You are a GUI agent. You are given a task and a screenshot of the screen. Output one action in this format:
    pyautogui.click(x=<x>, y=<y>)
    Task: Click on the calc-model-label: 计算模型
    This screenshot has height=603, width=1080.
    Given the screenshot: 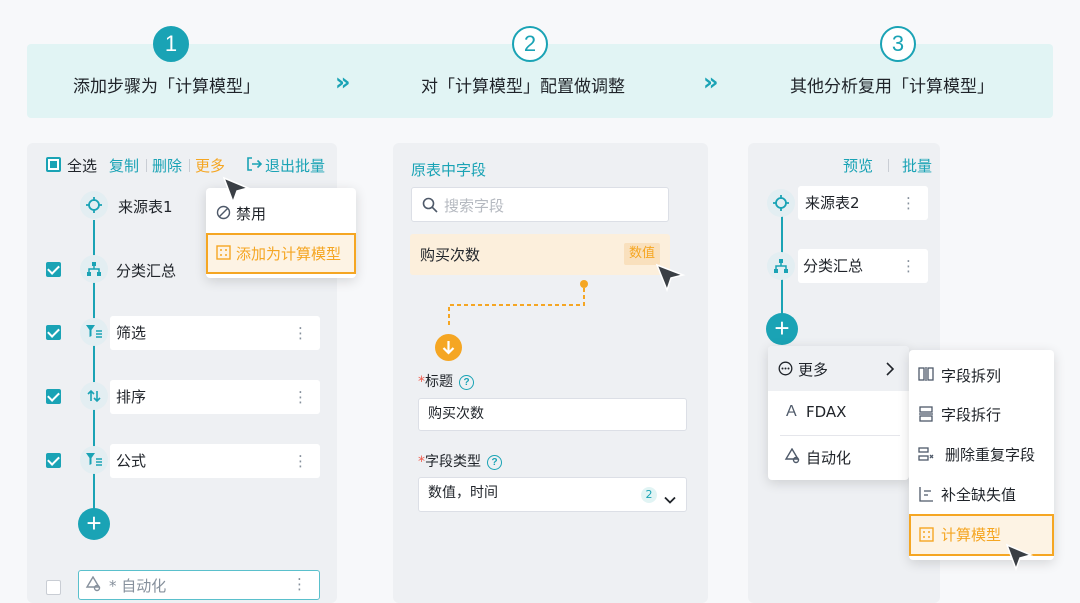 What is the action you would take?
    pyautogui.click(x=971, y=535)
    